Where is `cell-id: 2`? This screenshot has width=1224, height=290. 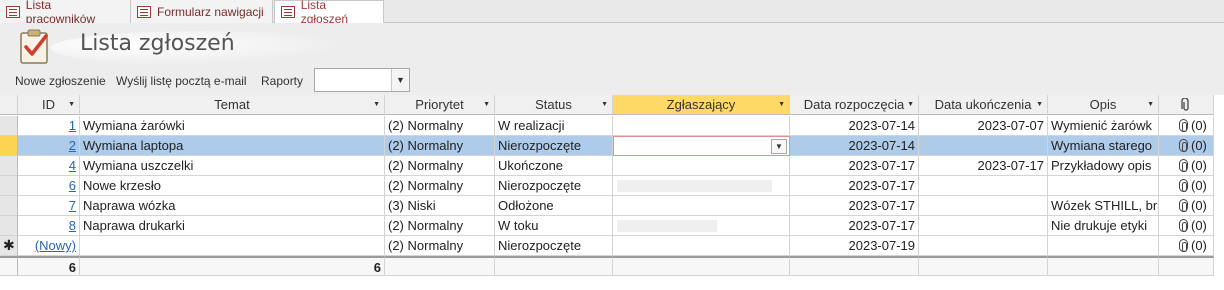
cell-id: 2 is located at coordinates (49, 146).